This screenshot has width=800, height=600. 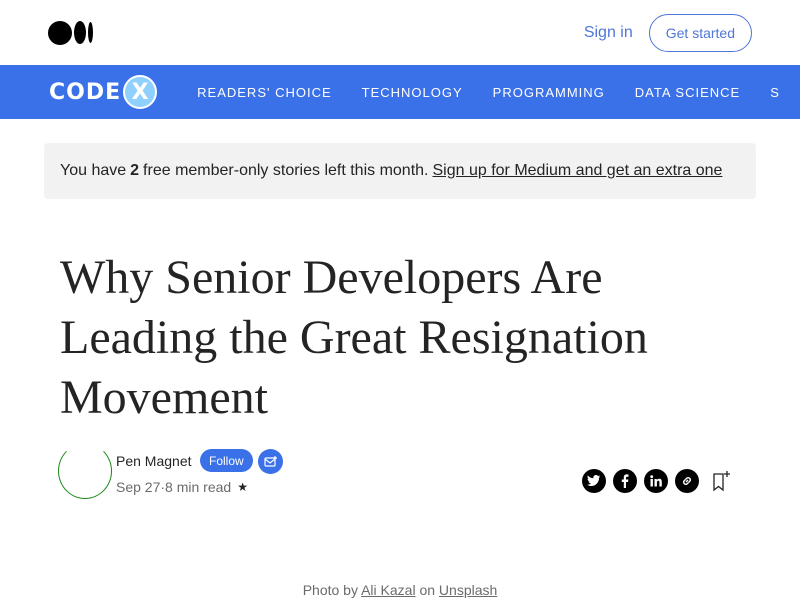 What do you see at coordinates (140, 92) in the screenshot?
I see `publication-logo-mark: X` at bounding box center [140, 92].